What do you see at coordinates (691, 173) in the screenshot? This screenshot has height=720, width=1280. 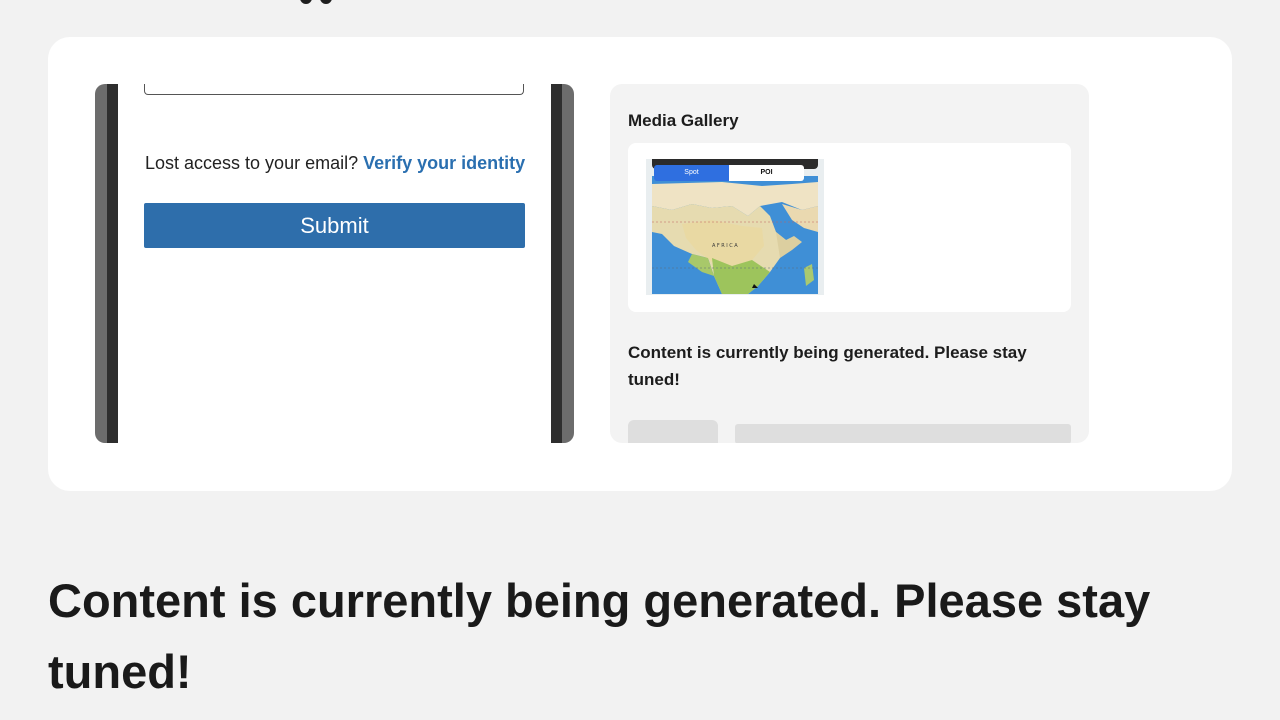 I see `segment-spot: Spot` at bounding box center [691, 173].